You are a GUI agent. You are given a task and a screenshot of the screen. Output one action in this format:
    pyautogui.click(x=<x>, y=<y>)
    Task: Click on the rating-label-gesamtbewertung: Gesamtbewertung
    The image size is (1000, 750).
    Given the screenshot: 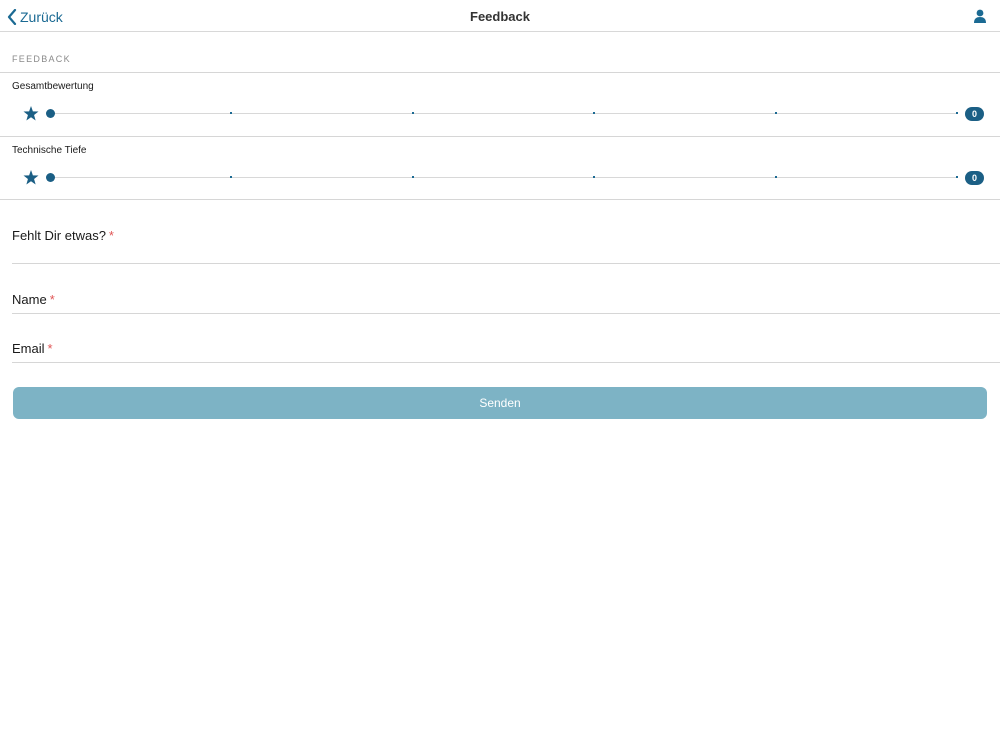 What is the action you would take?
    pyautogui.click(x=53, y=86)
    